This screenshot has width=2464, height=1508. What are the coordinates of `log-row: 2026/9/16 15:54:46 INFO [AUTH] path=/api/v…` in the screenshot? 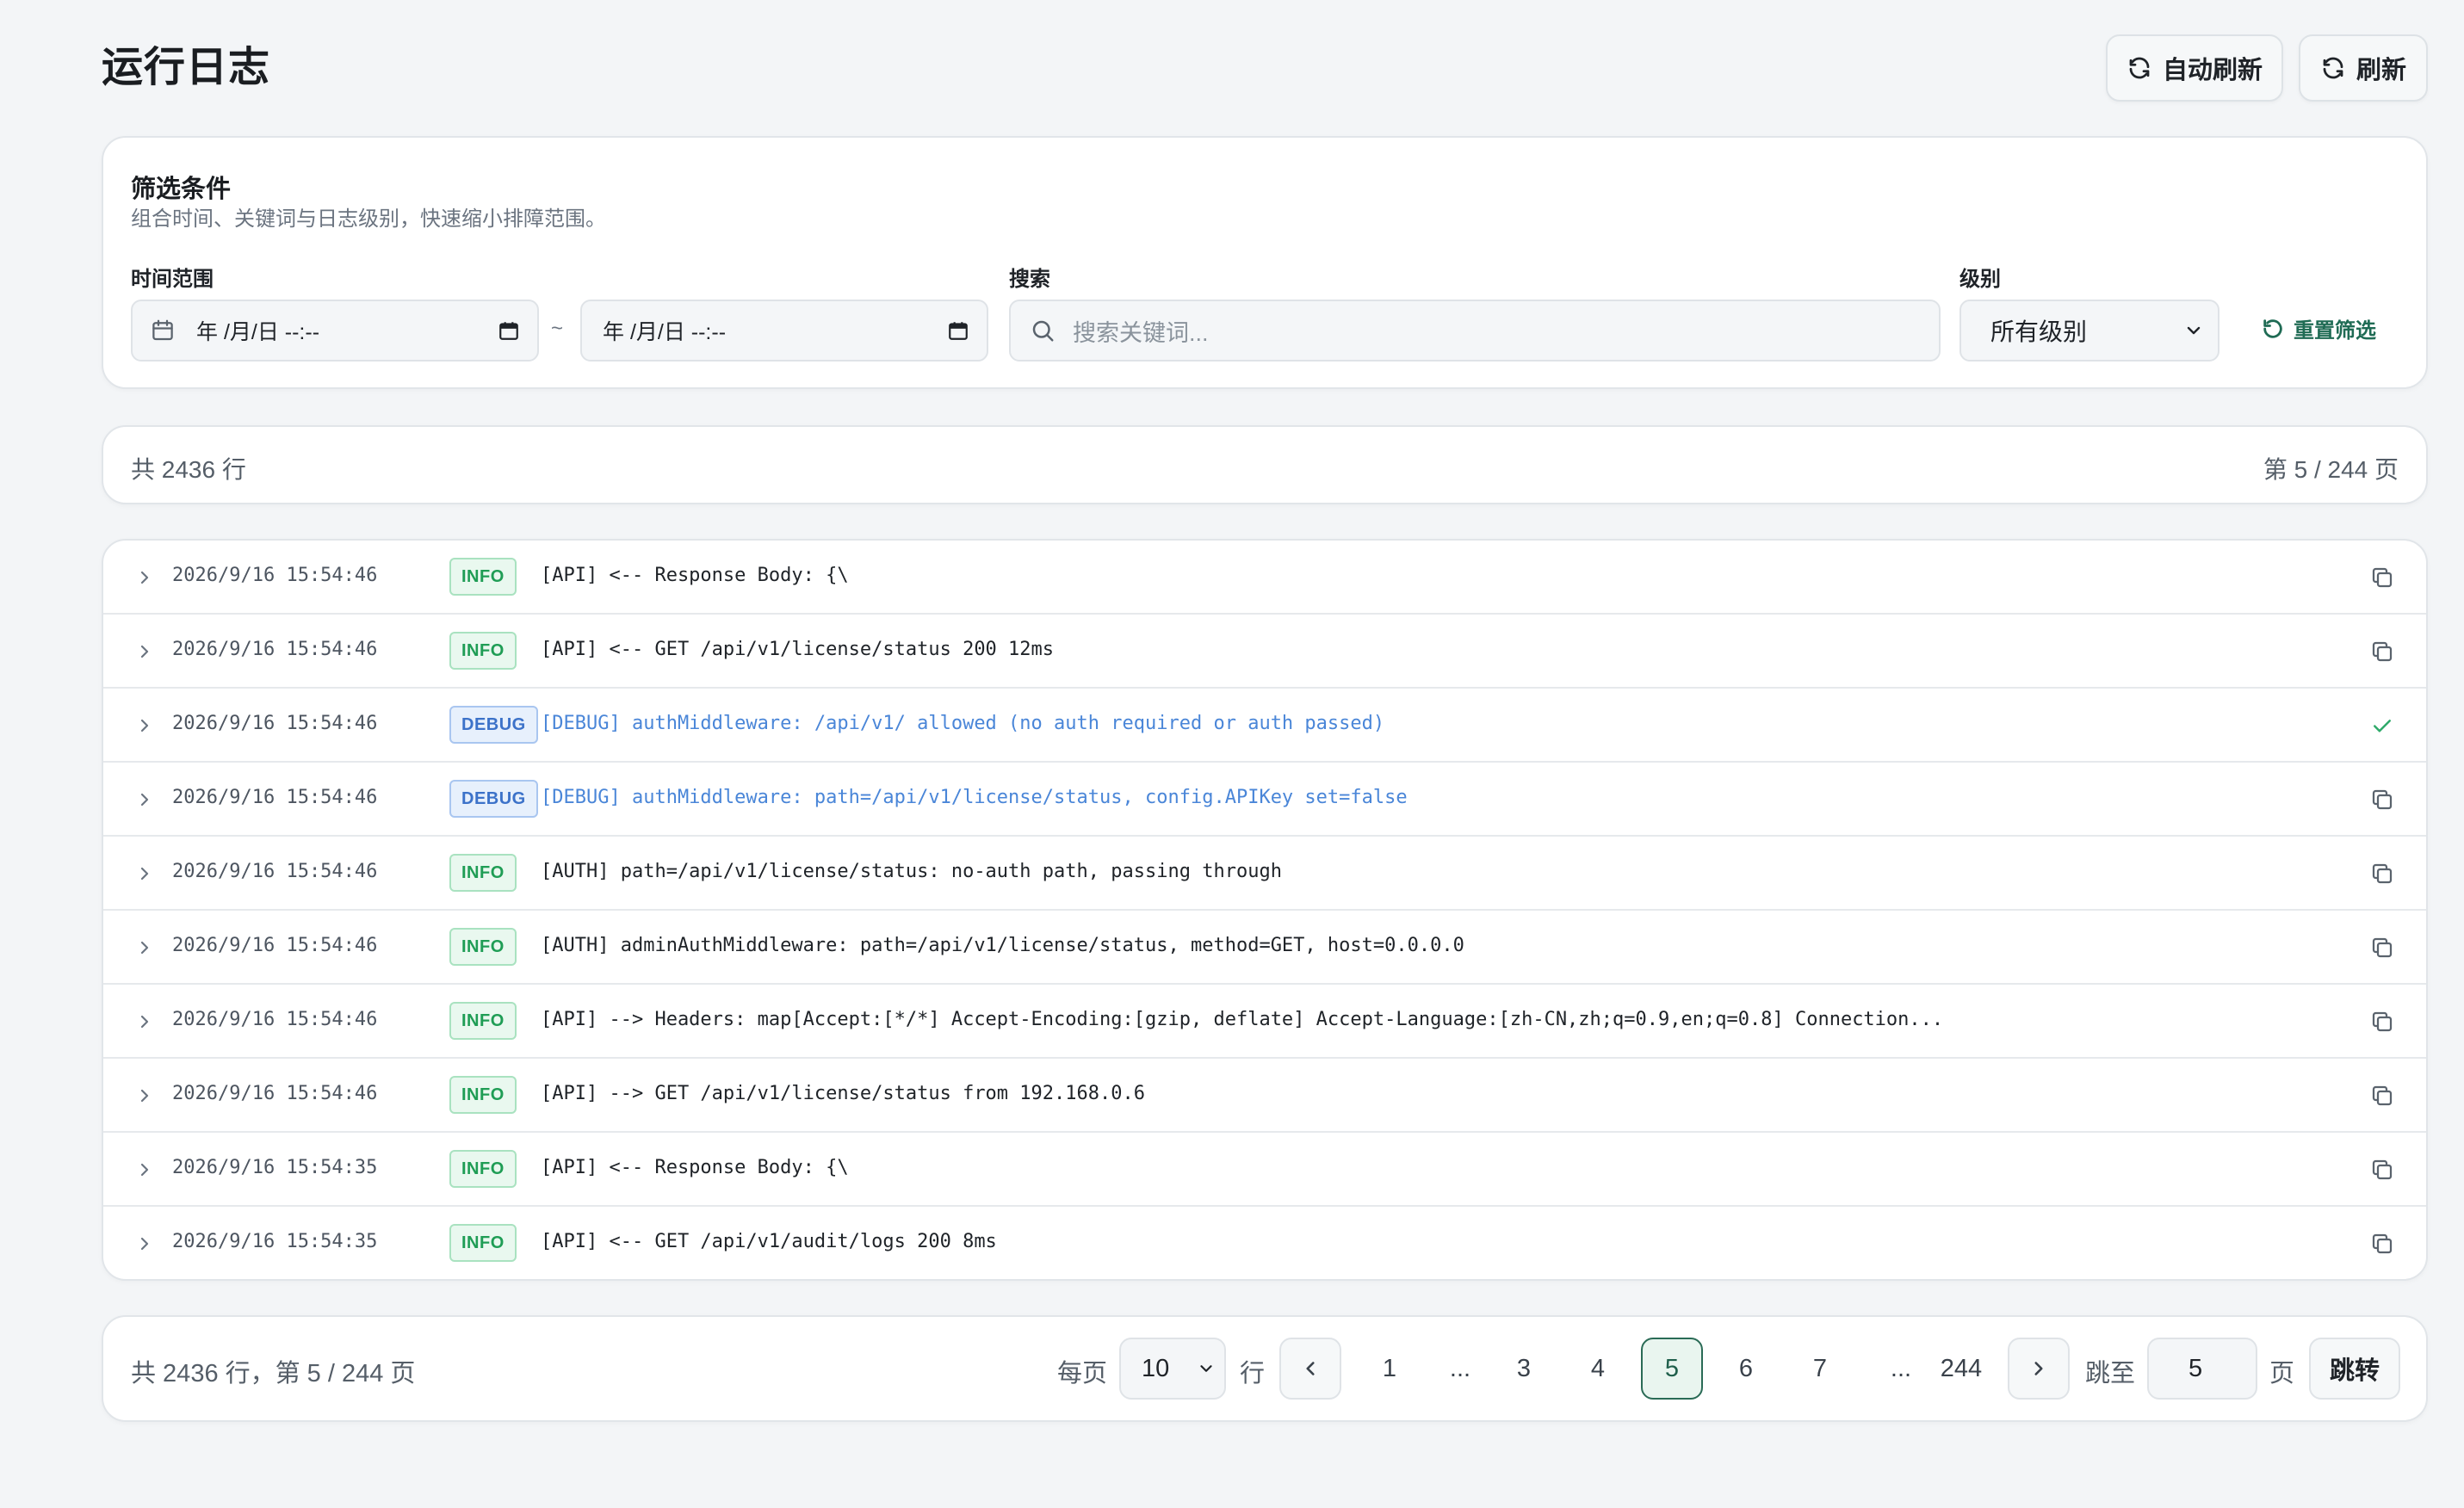 It's located at (1264, 874).